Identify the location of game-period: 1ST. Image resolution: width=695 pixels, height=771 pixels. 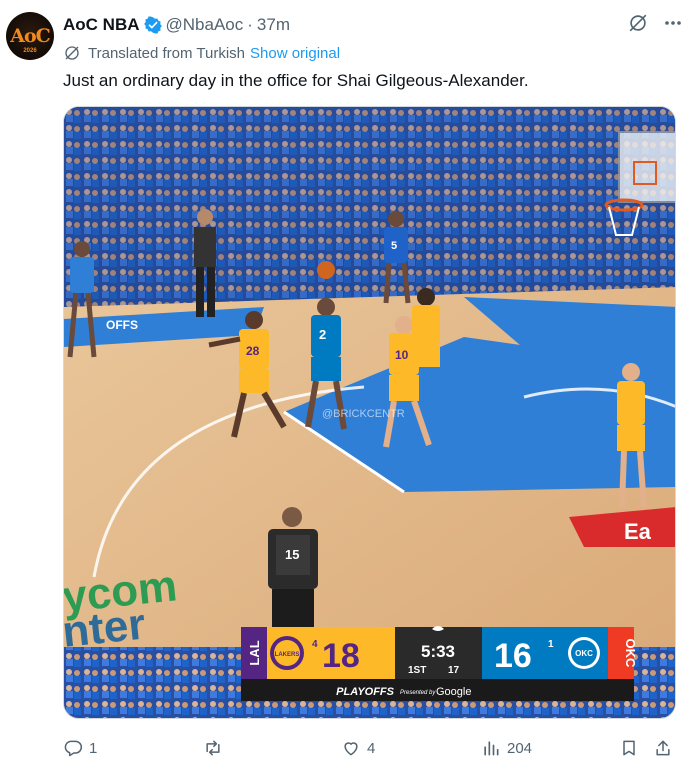
(417, 670).